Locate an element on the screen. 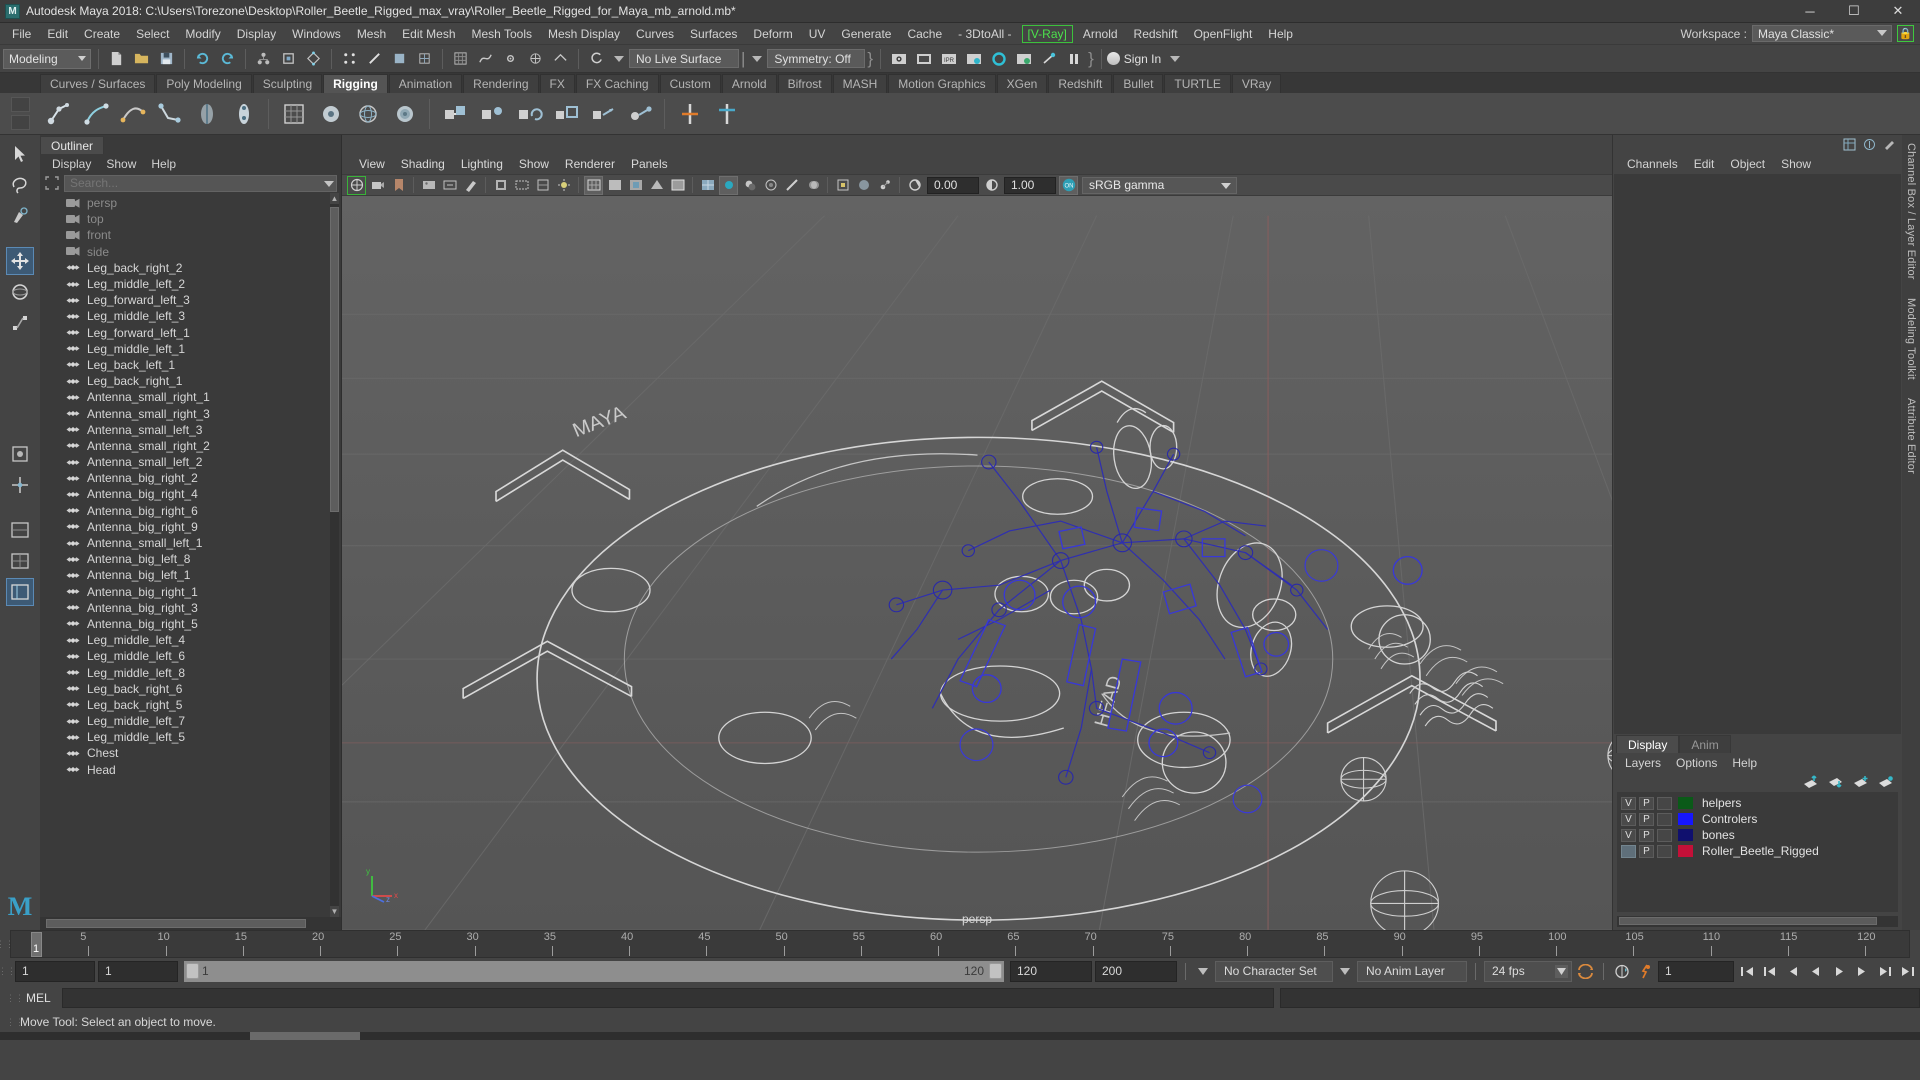 The width and height of the screenshot is (1920, 1080). shelf-options-button is located at coordinates (20, 105).